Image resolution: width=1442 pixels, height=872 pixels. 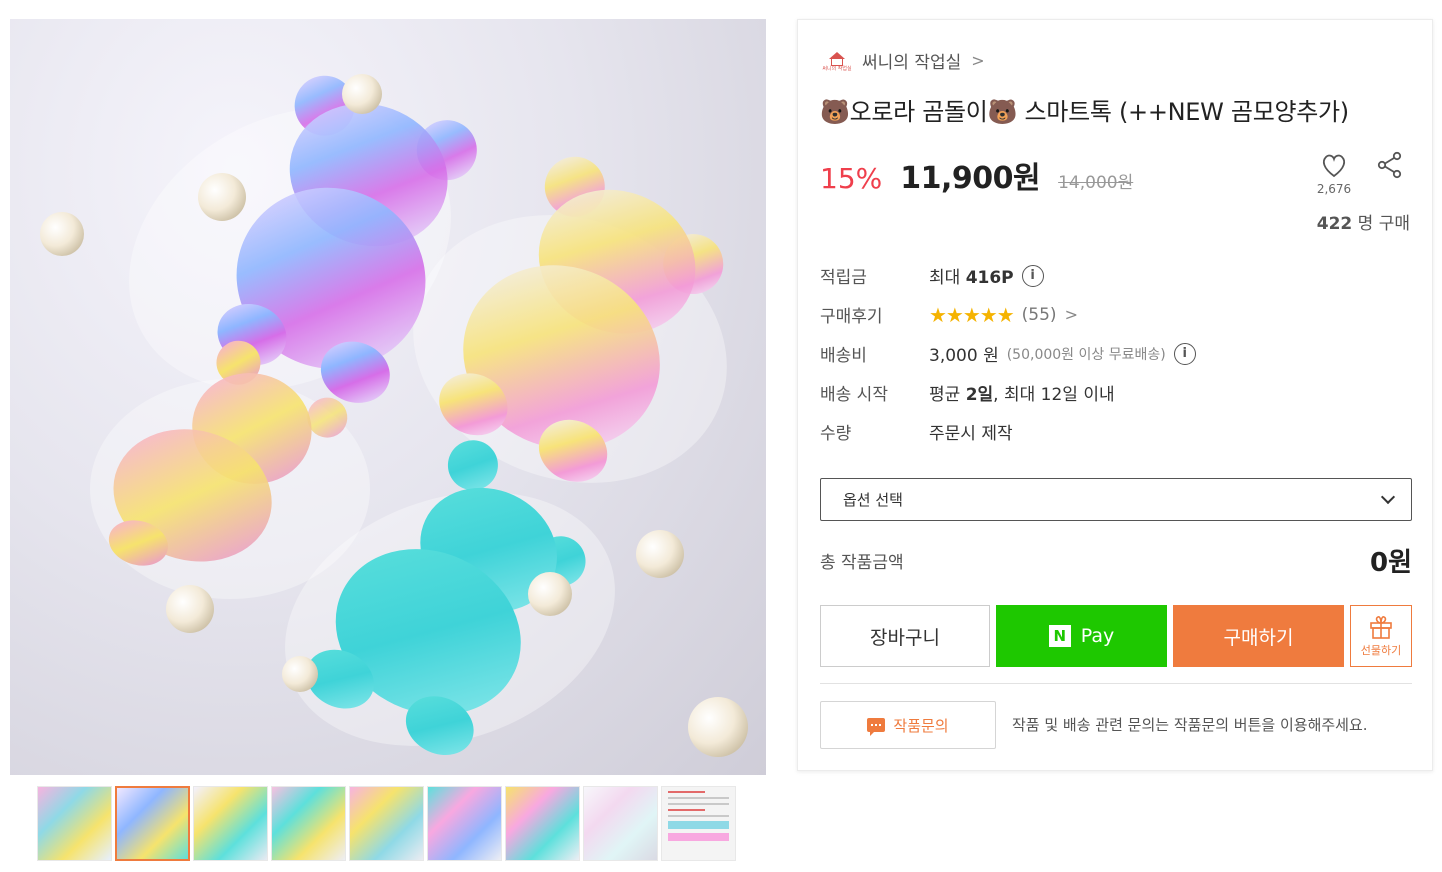 What do you see at coordinates (972, 314) in the screenshot?
I see `star-rating: ★★★★★` at bounding box center [972, 314].